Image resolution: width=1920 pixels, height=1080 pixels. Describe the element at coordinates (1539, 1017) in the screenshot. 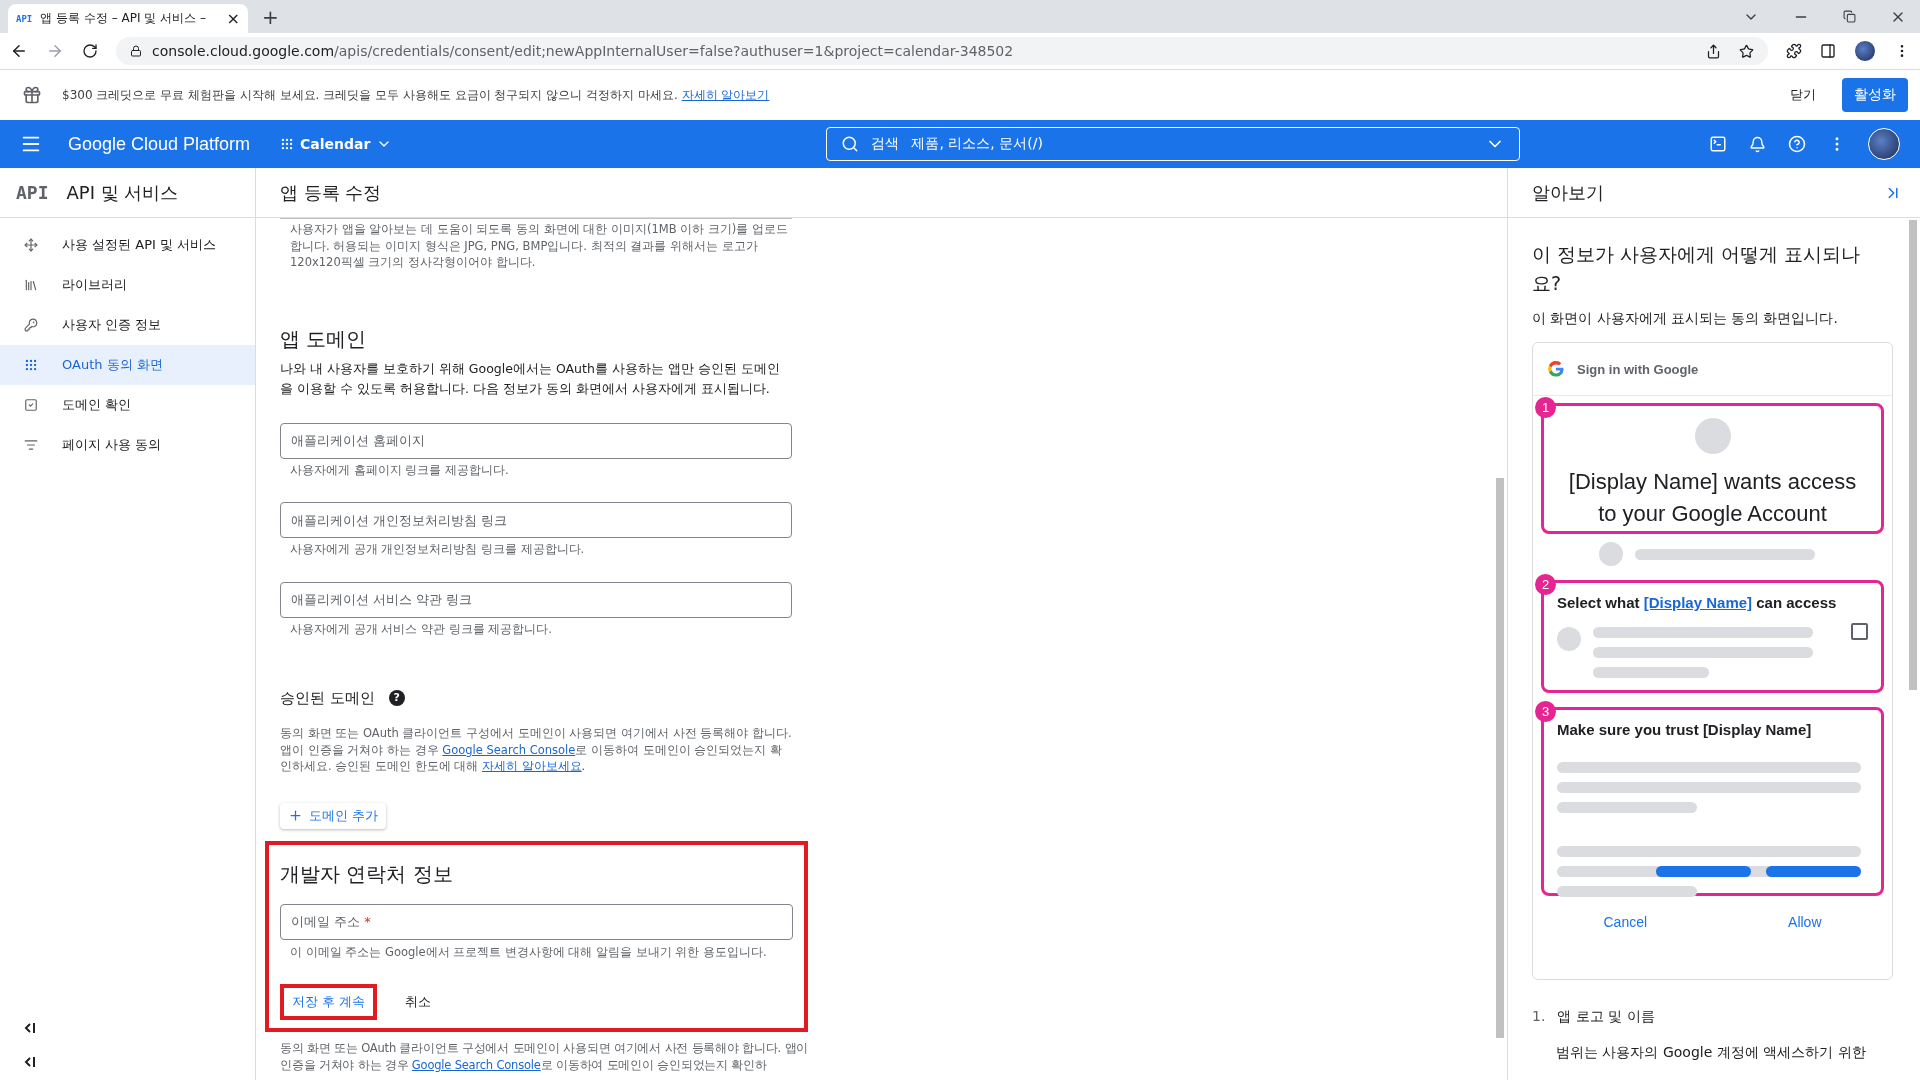

I see `list-number: 1.` at that location.